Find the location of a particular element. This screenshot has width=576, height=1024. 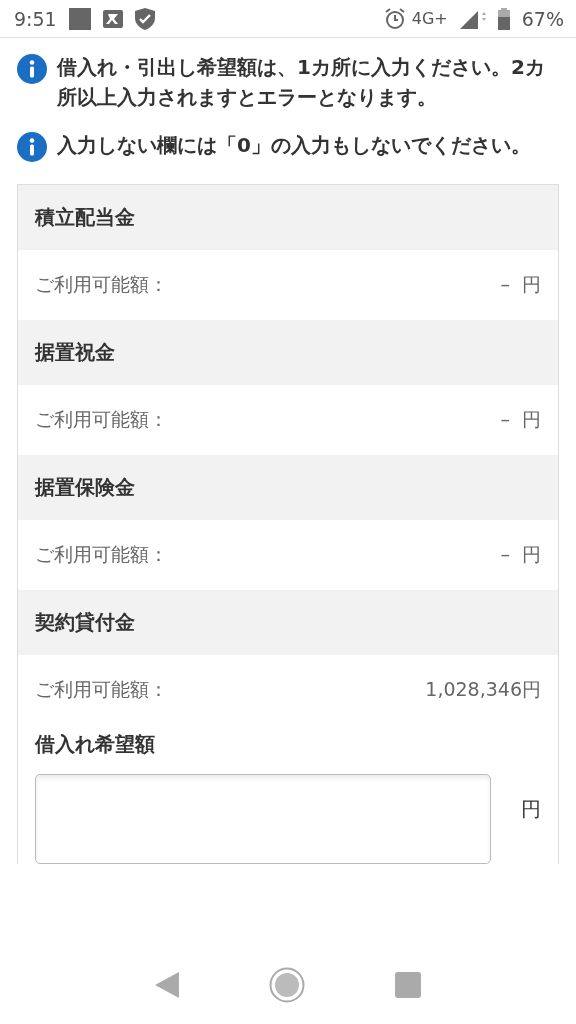

note-text: 借入れ・引出し希望額は、1カ所に入力ください。2カ所以上入力されますとエラーとなります。 is located at coordinates (301, 82).